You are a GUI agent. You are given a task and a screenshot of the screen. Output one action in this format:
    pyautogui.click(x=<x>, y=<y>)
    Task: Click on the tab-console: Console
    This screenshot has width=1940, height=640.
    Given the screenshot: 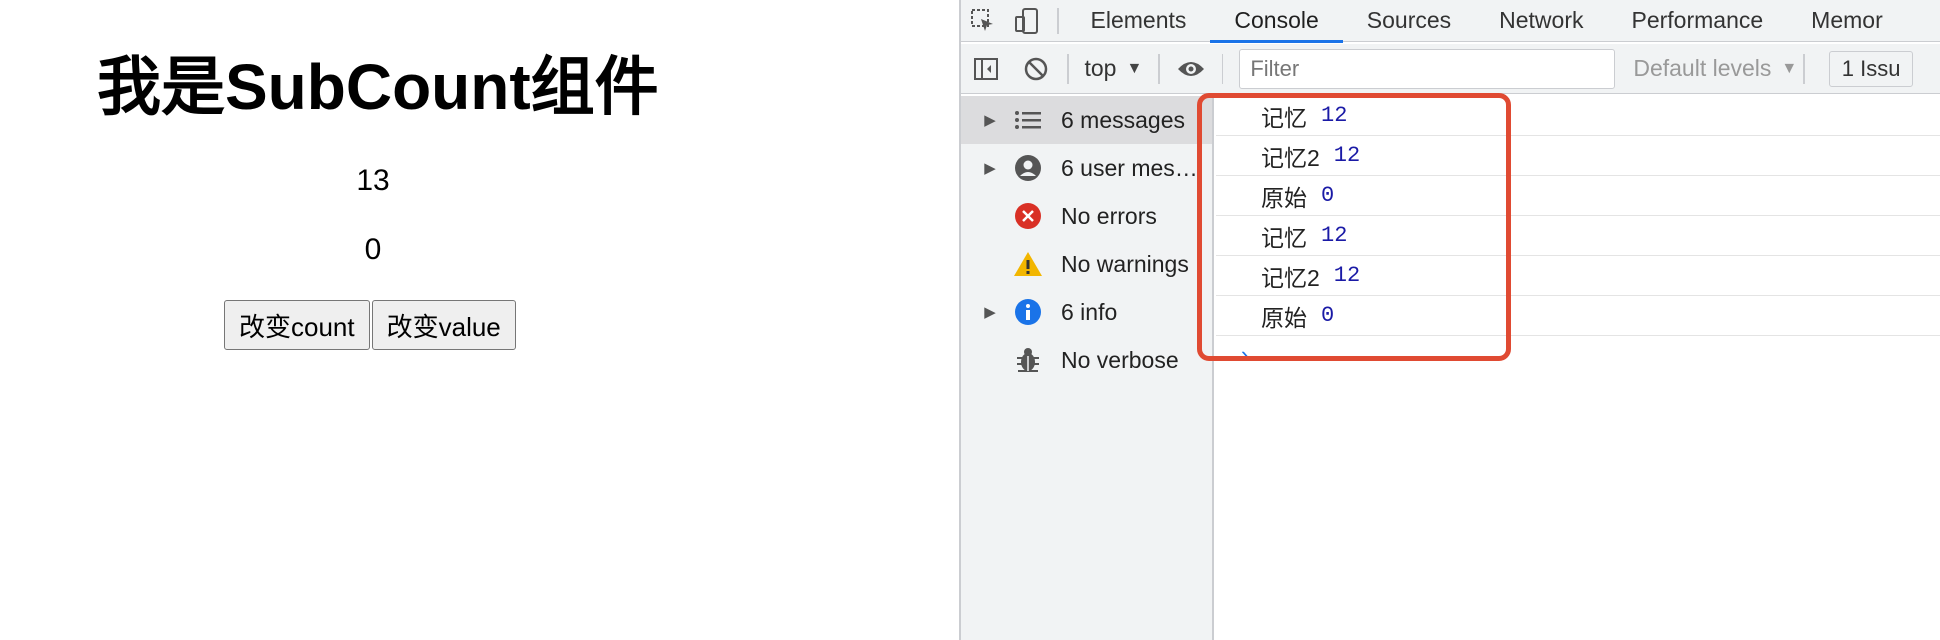 What is the action you would take?
    pyautogui.click(x=1277, y=21)
    